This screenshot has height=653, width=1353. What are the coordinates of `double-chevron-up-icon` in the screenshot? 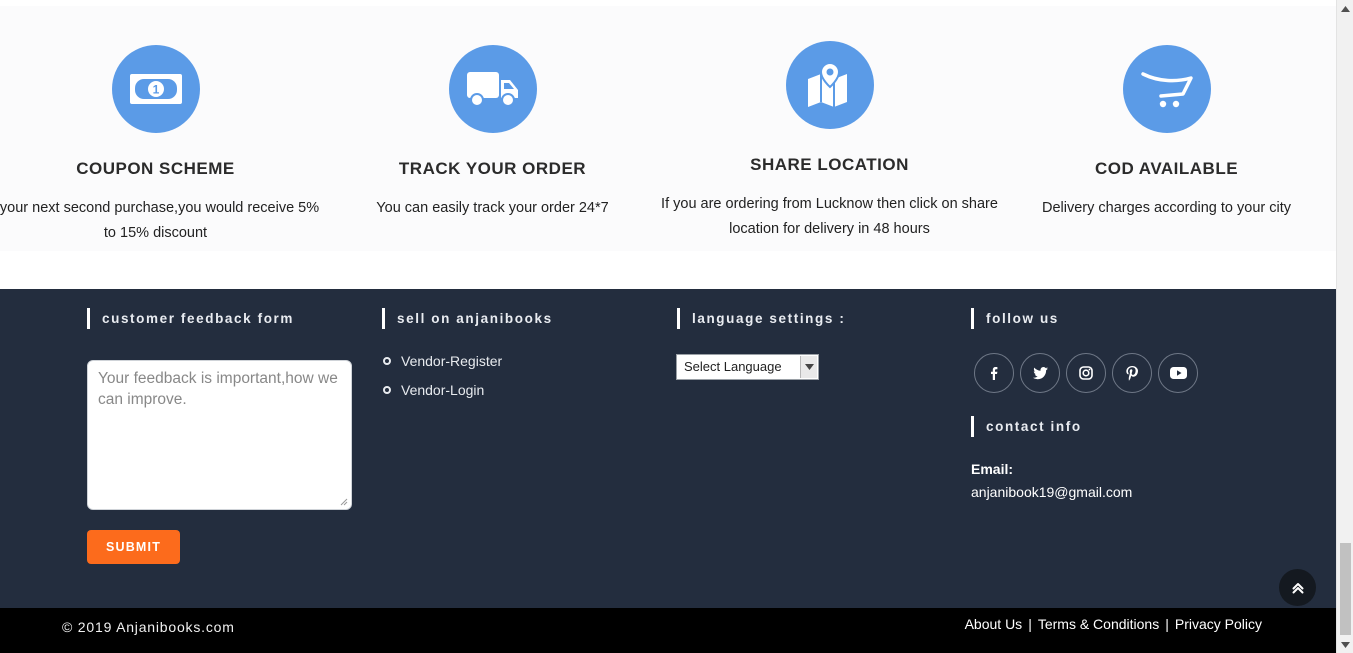 It's located at (1297, 587).